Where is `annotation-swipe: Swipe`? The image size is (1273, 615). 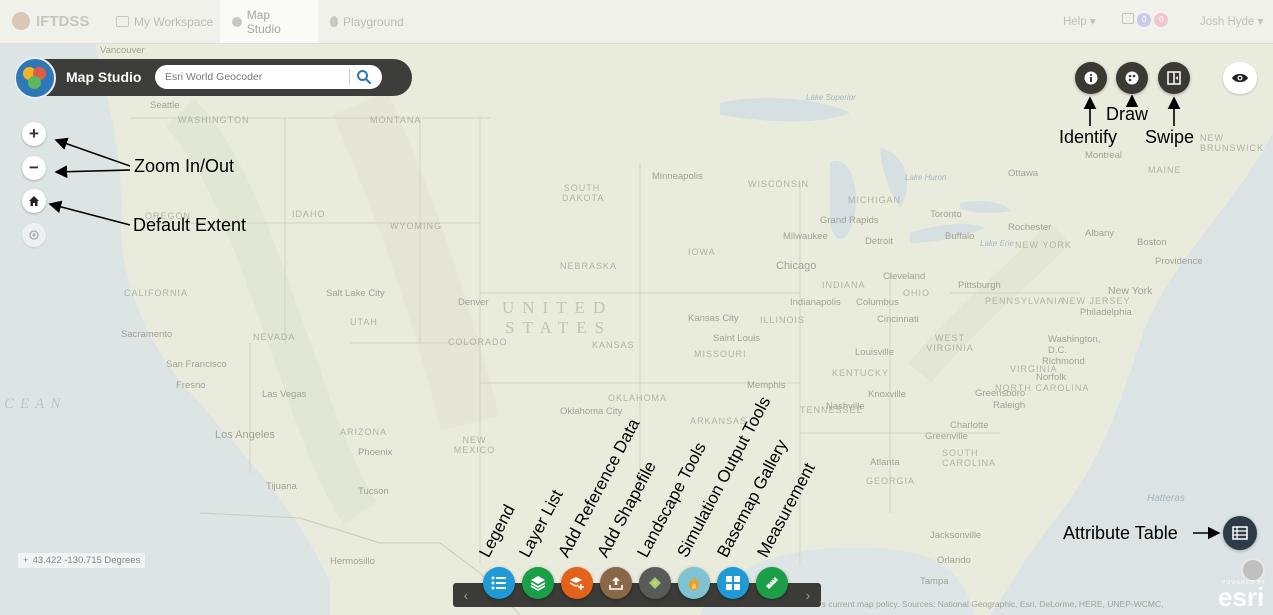
annotation-swipe: Swipe is located at coordinates (1170, 137).